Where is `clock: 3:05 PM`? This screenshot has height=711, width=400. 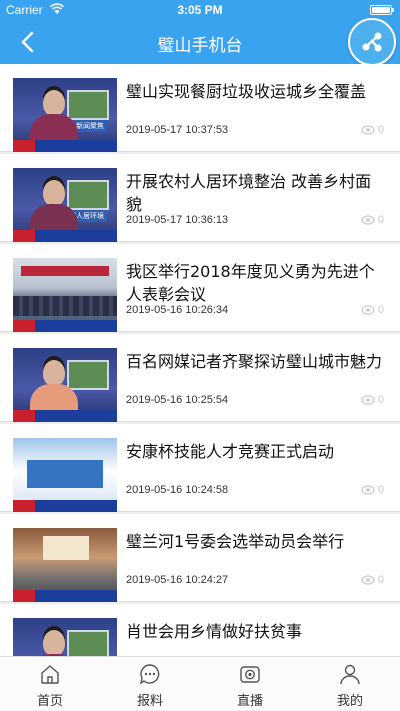 clock: 3:05 PM is located at coordinates (200, 10).